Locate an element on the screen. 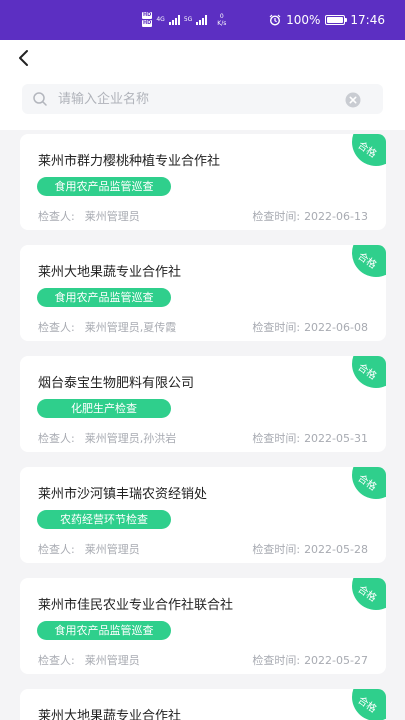 This screenshot has width=405, height=720. record-card: 莱州大地果蔬专业合作社 合格 is located at coordinates (203, 704).